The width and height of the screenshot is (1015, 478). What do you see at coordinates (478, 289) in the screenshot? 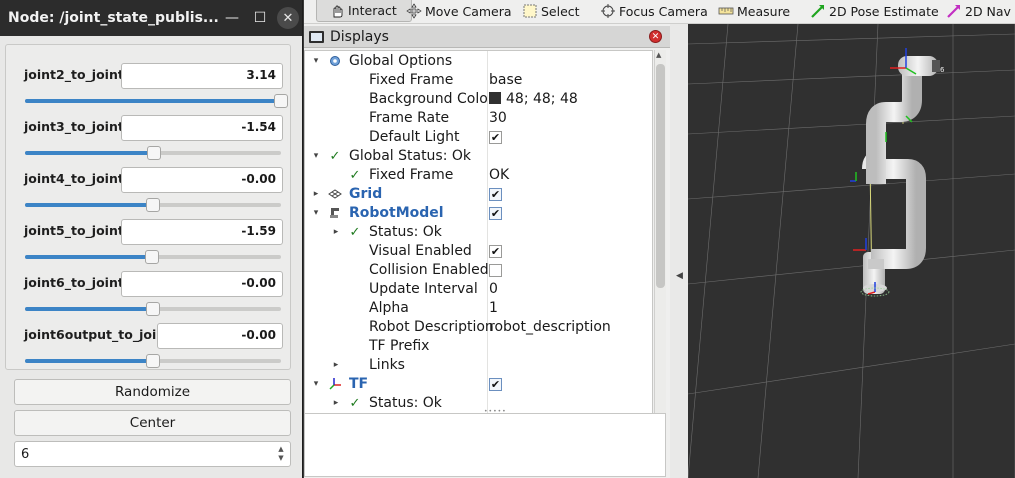
I see `tree-row: Update Interval 0` at bounding box center [478, 289].